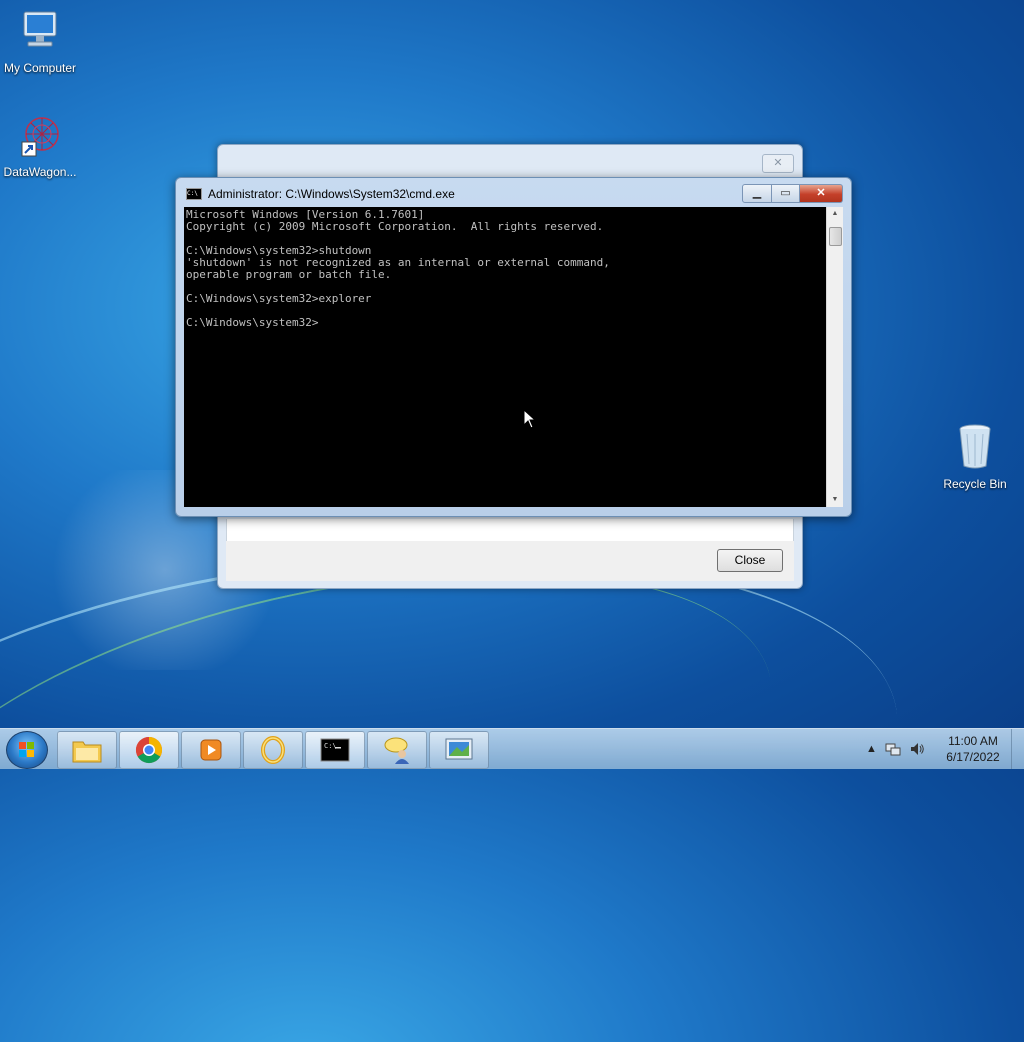  What do you see at coordinates (835, 214) in the screenshot?
I see `scroll-up-icon: ▲` at bounding box center [835, 214].